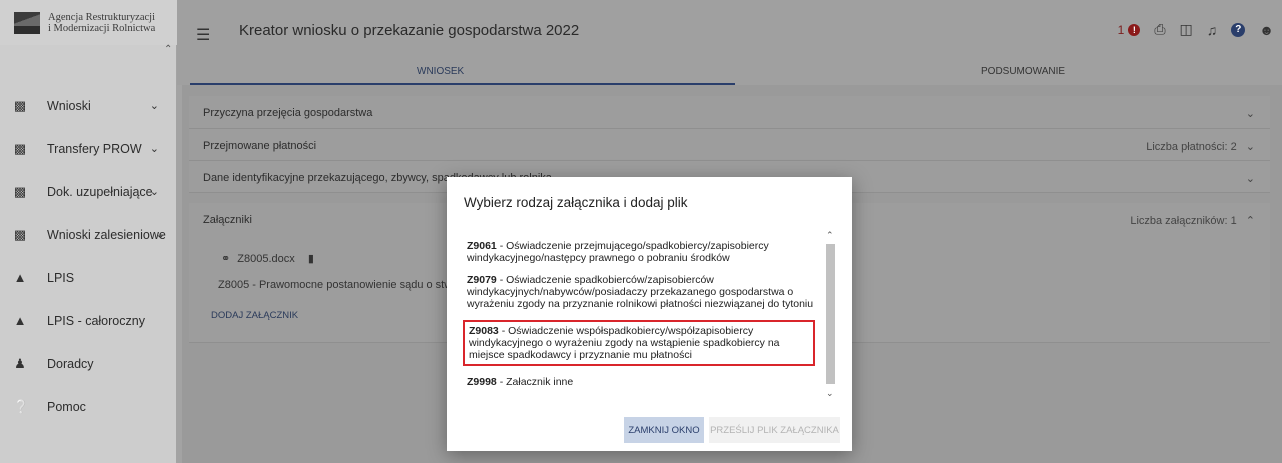  Describe the element at coordinates (226, 259) in the screenshot. I see `paperclip-icon: ⚭` at that location.